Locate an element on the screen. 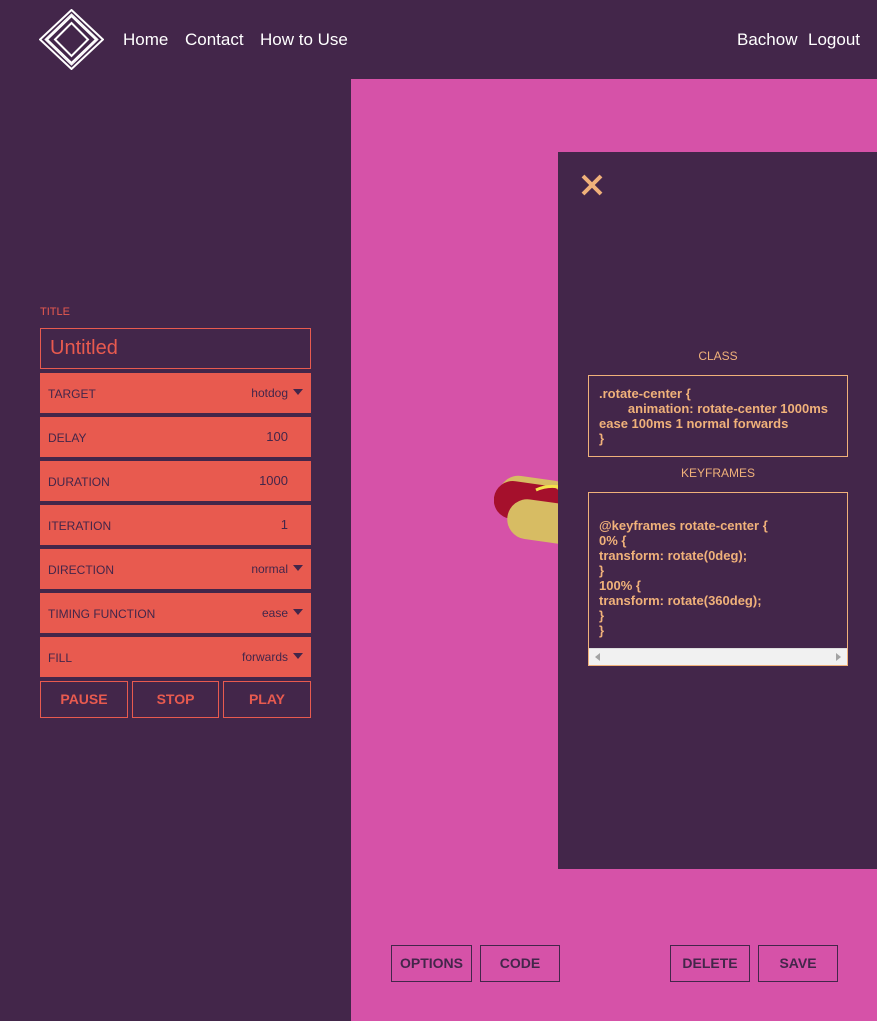  top-nav: Home Contact How to Use Bachow Logout is located at coordinates (438, 39).